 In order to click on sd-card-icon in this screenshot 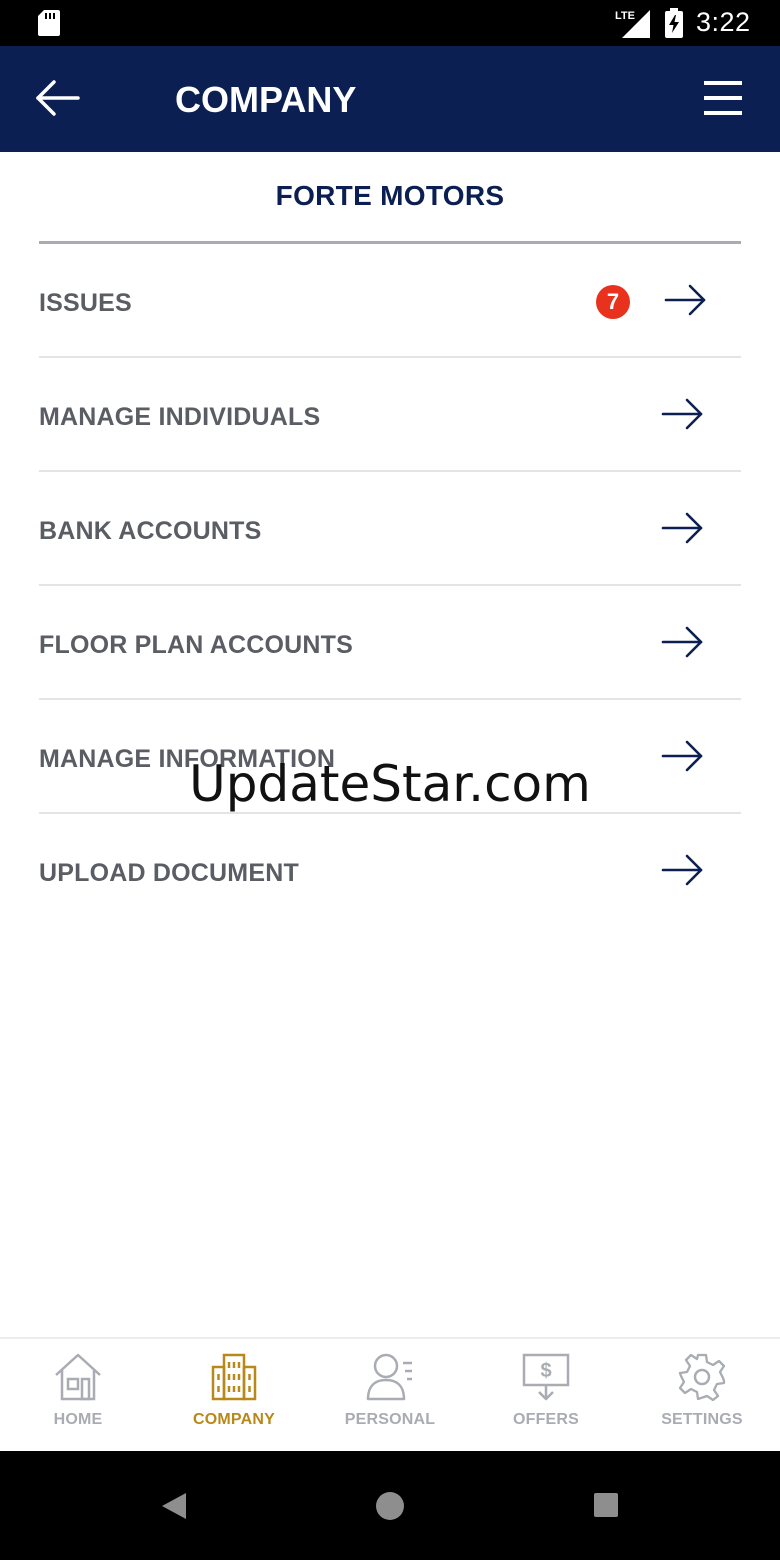, I will do `click(49, 23)`.